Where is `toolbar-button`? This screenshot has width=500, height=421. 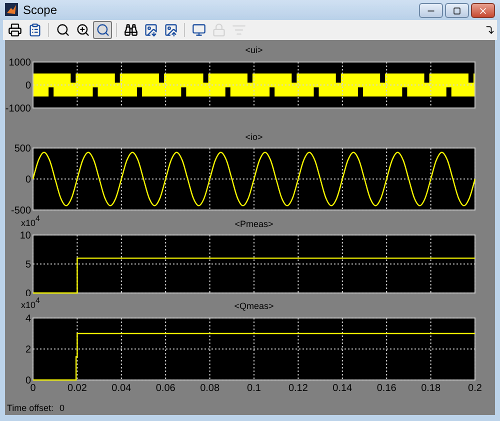 toolbar-button is located at coordinates (102, 29).